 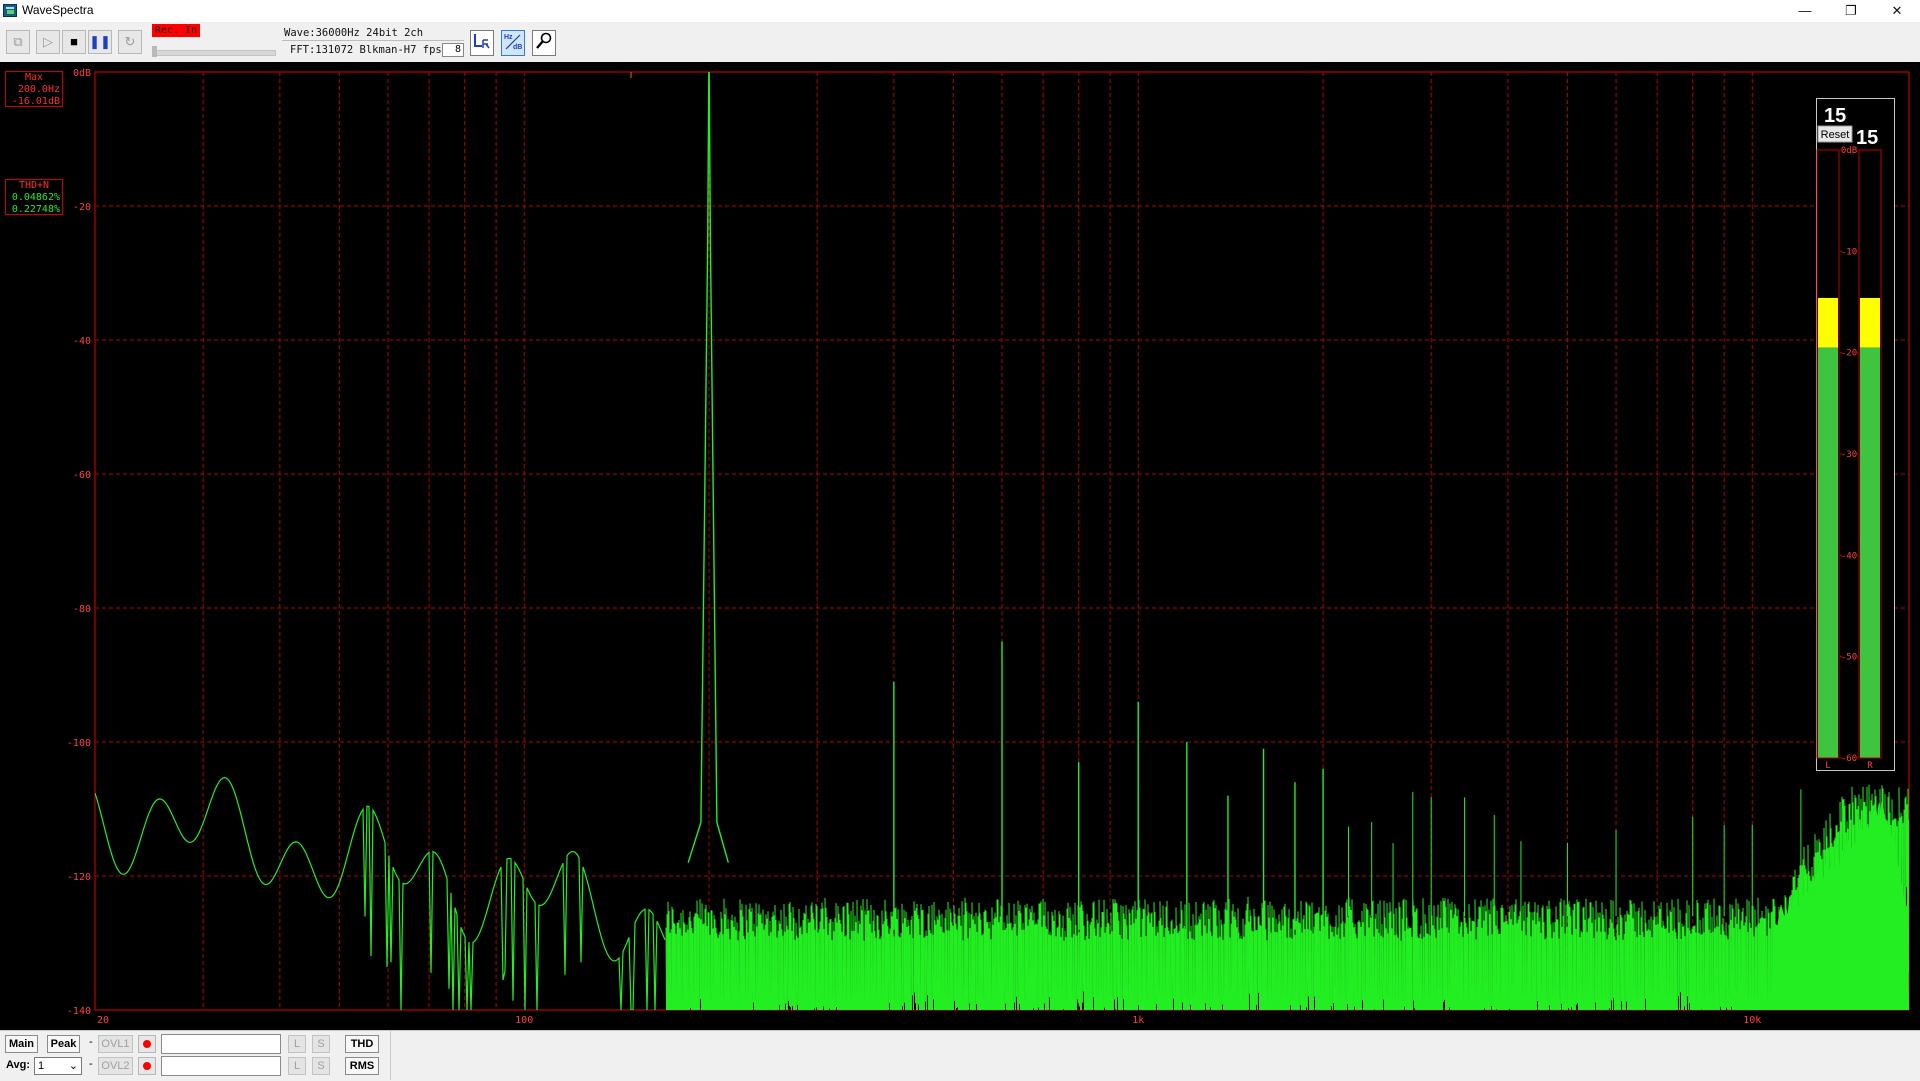 I want to click on max-title: Max, so click(x=34, y=77).